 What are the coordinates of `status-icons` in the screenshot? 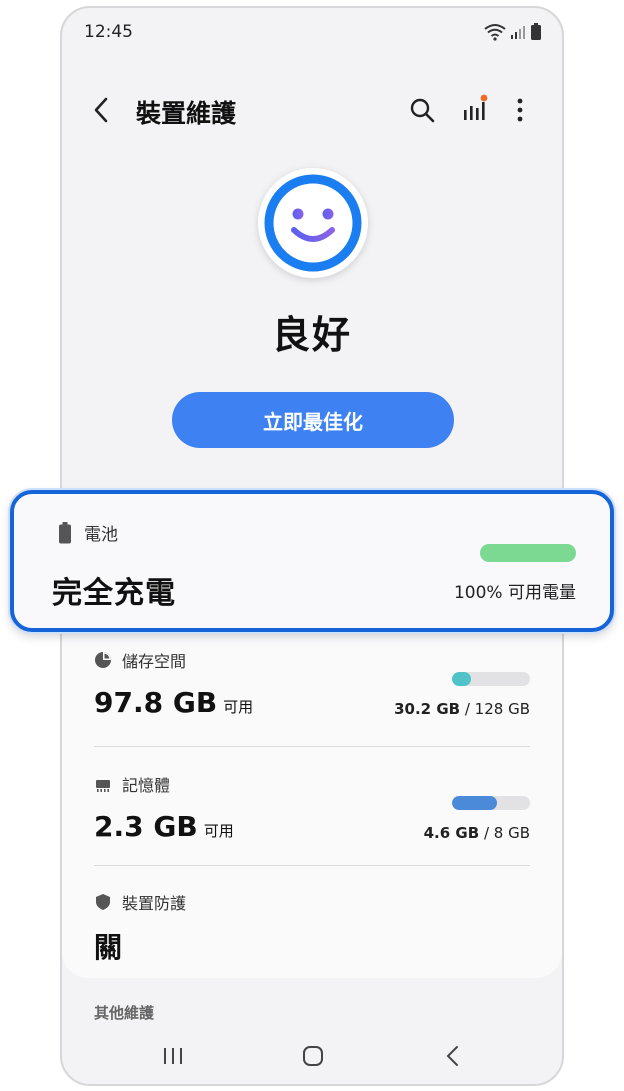 It's located at (513, 32).